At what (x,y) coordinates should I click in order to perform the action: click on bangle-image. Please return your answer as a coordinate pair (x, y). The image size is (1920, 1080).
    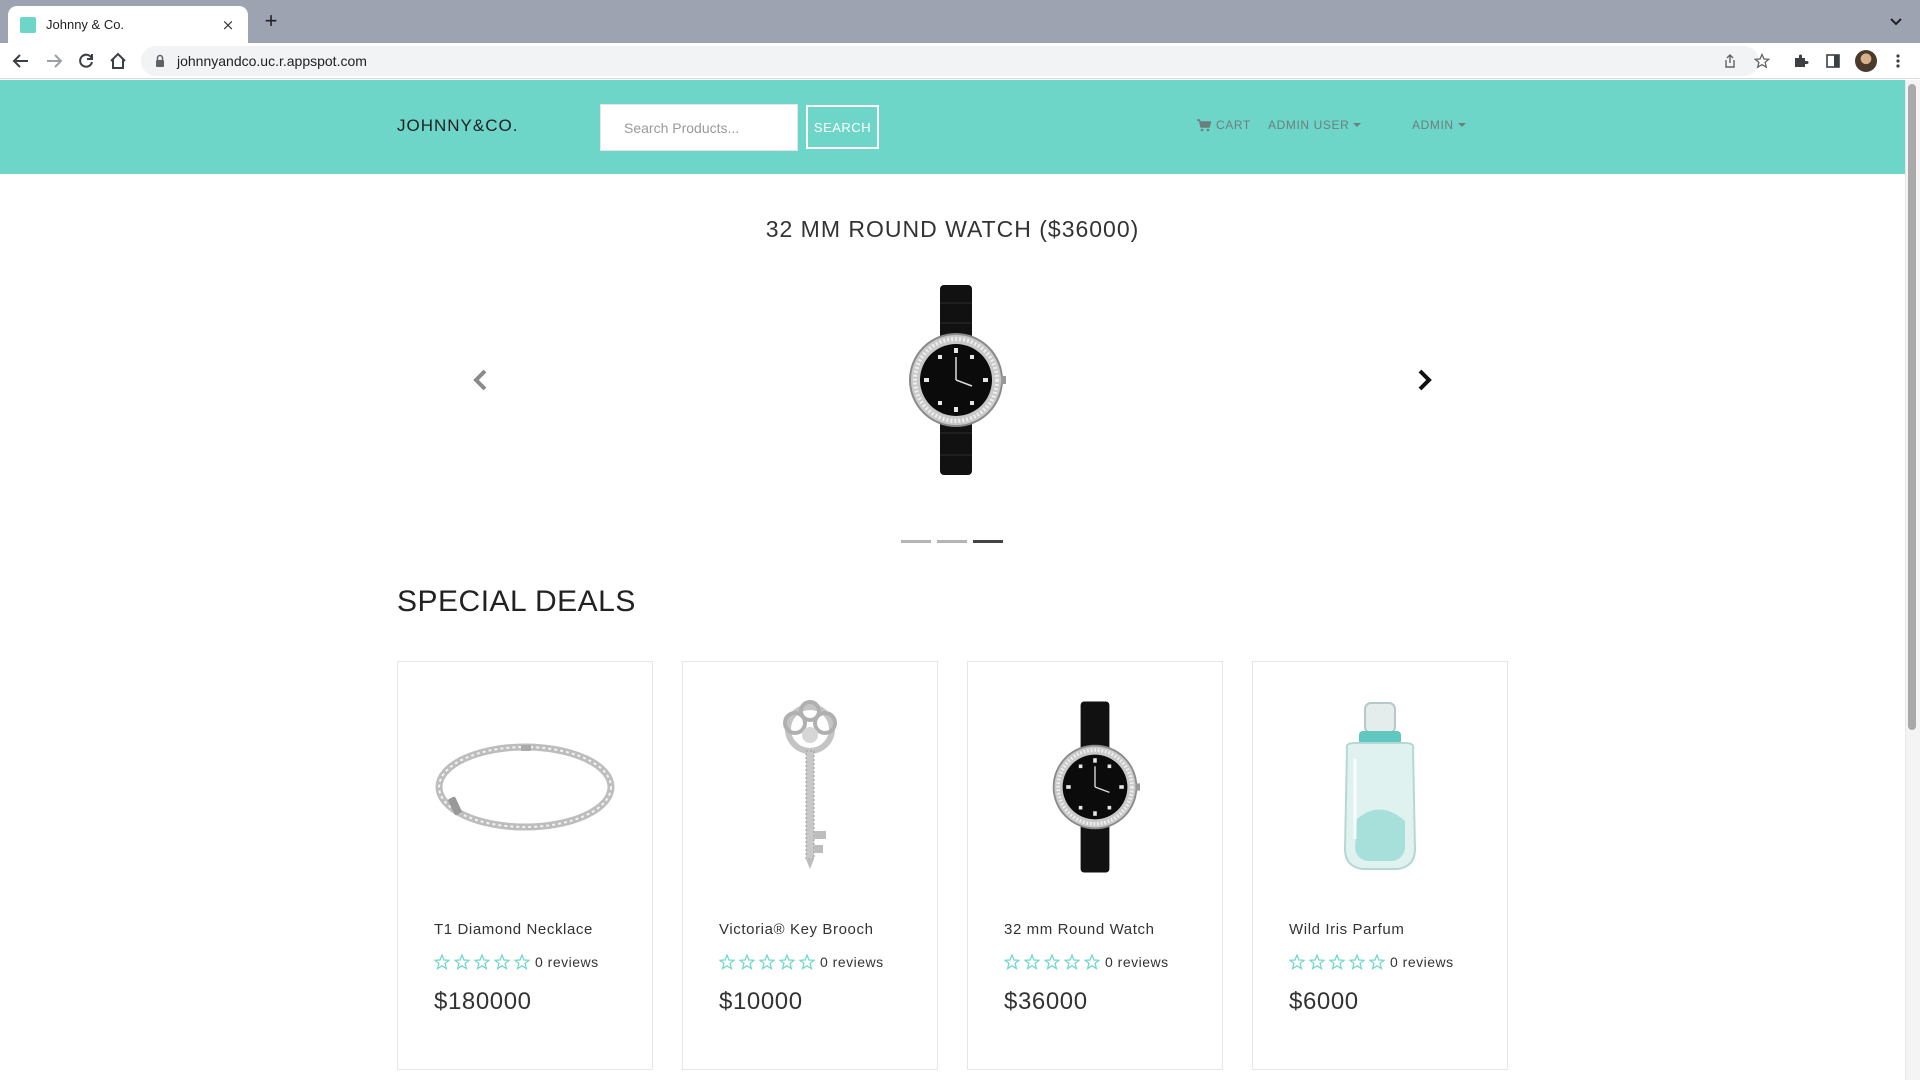
    Looking at the image, I should click on (525, 787).